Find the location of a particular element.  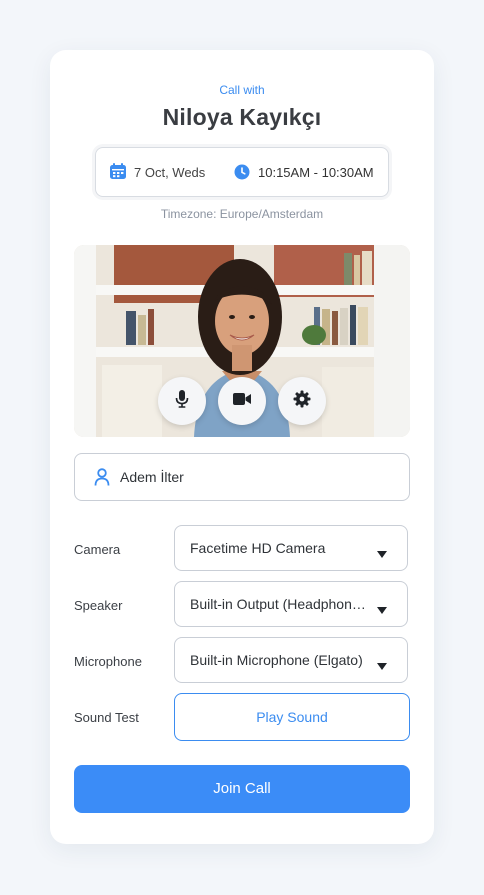

calendar-icon is located at coordinates (118, 173).